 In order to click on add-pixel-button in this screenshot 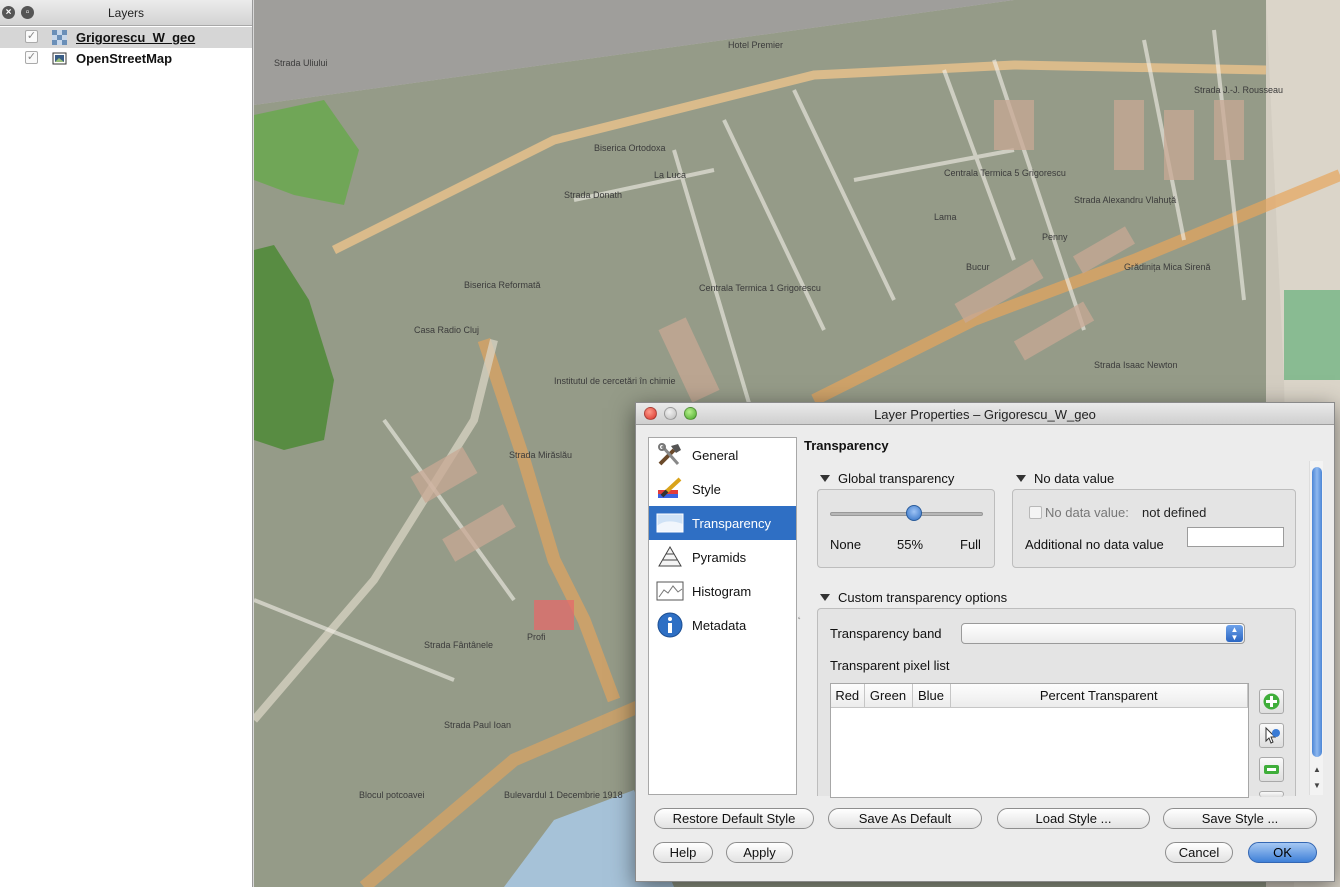, I will do `click(1271, 701)`.